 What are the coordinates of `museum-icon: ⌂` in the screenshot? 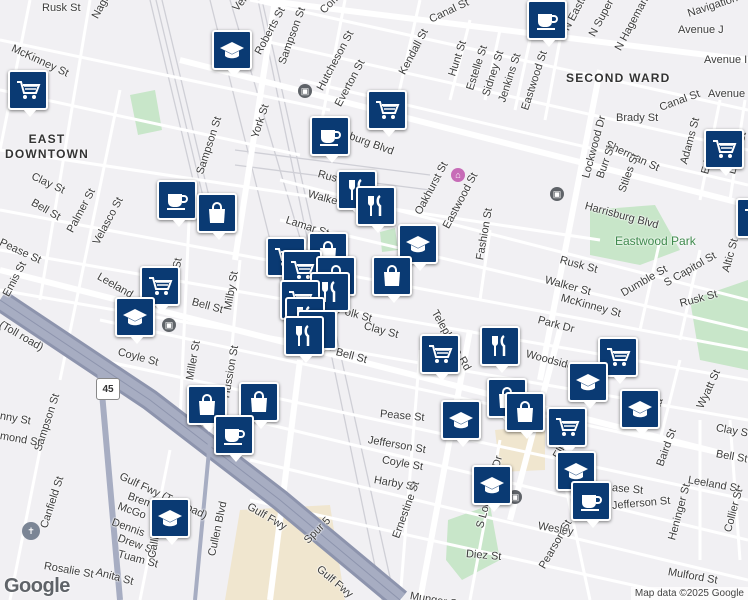 It's located at (458, 175).